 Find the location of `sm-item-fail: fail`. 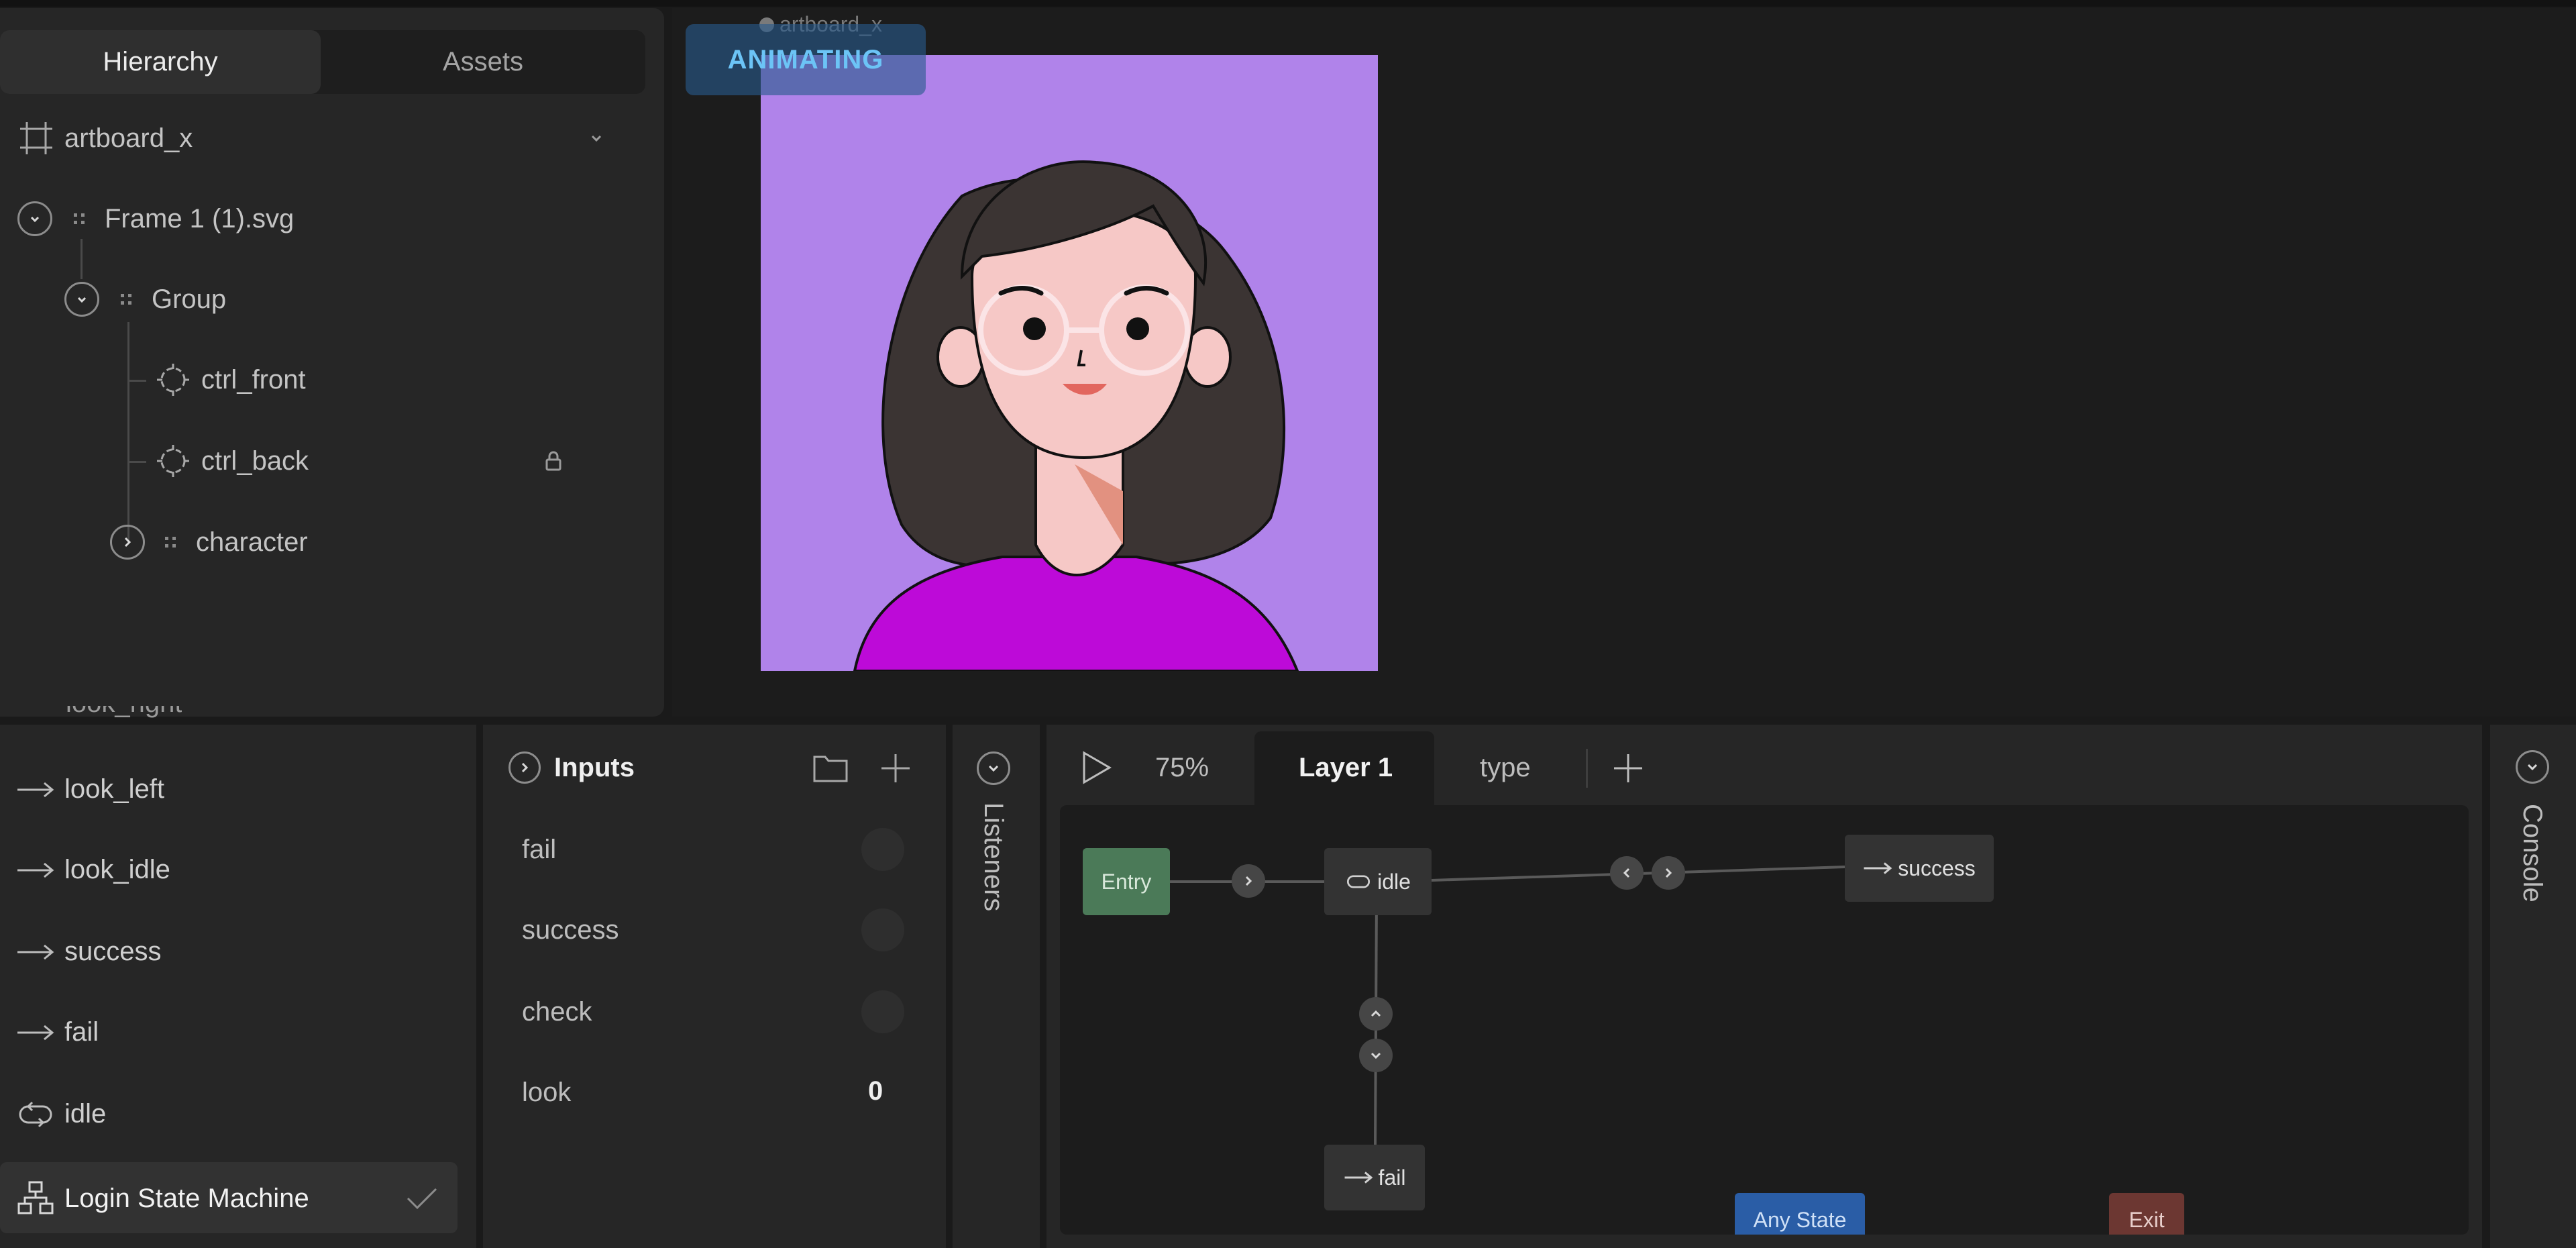

sm-item-fail: fail is located at coordinates (57, 1032).